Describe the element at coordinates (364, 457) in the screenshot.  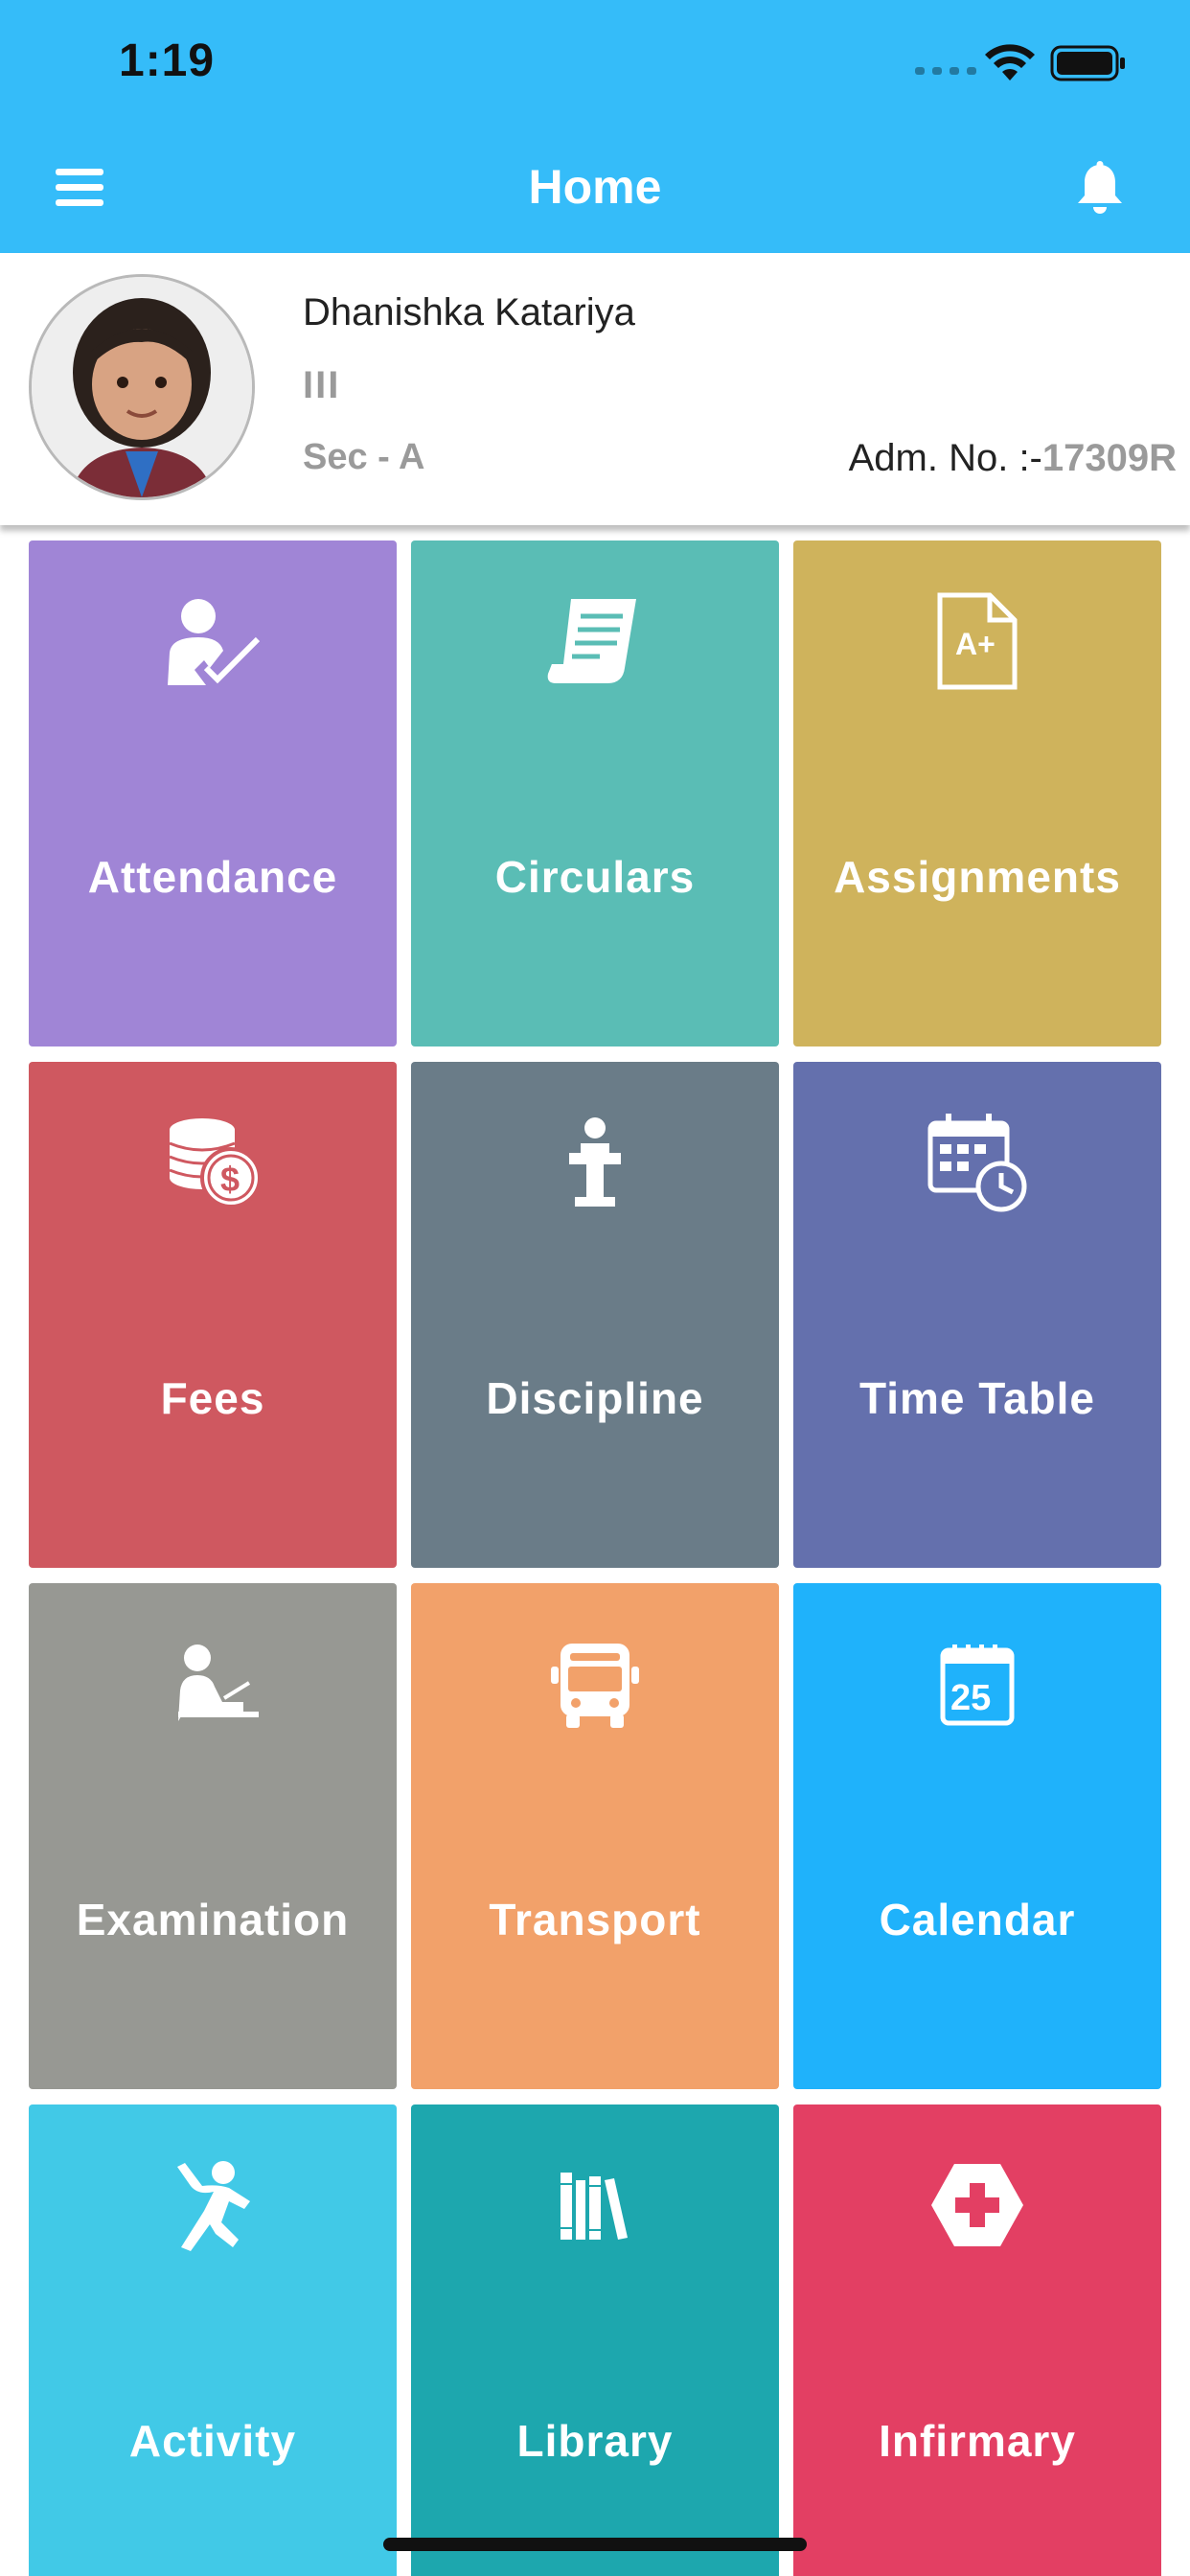
I see `student-section: Sec - A` at that location.